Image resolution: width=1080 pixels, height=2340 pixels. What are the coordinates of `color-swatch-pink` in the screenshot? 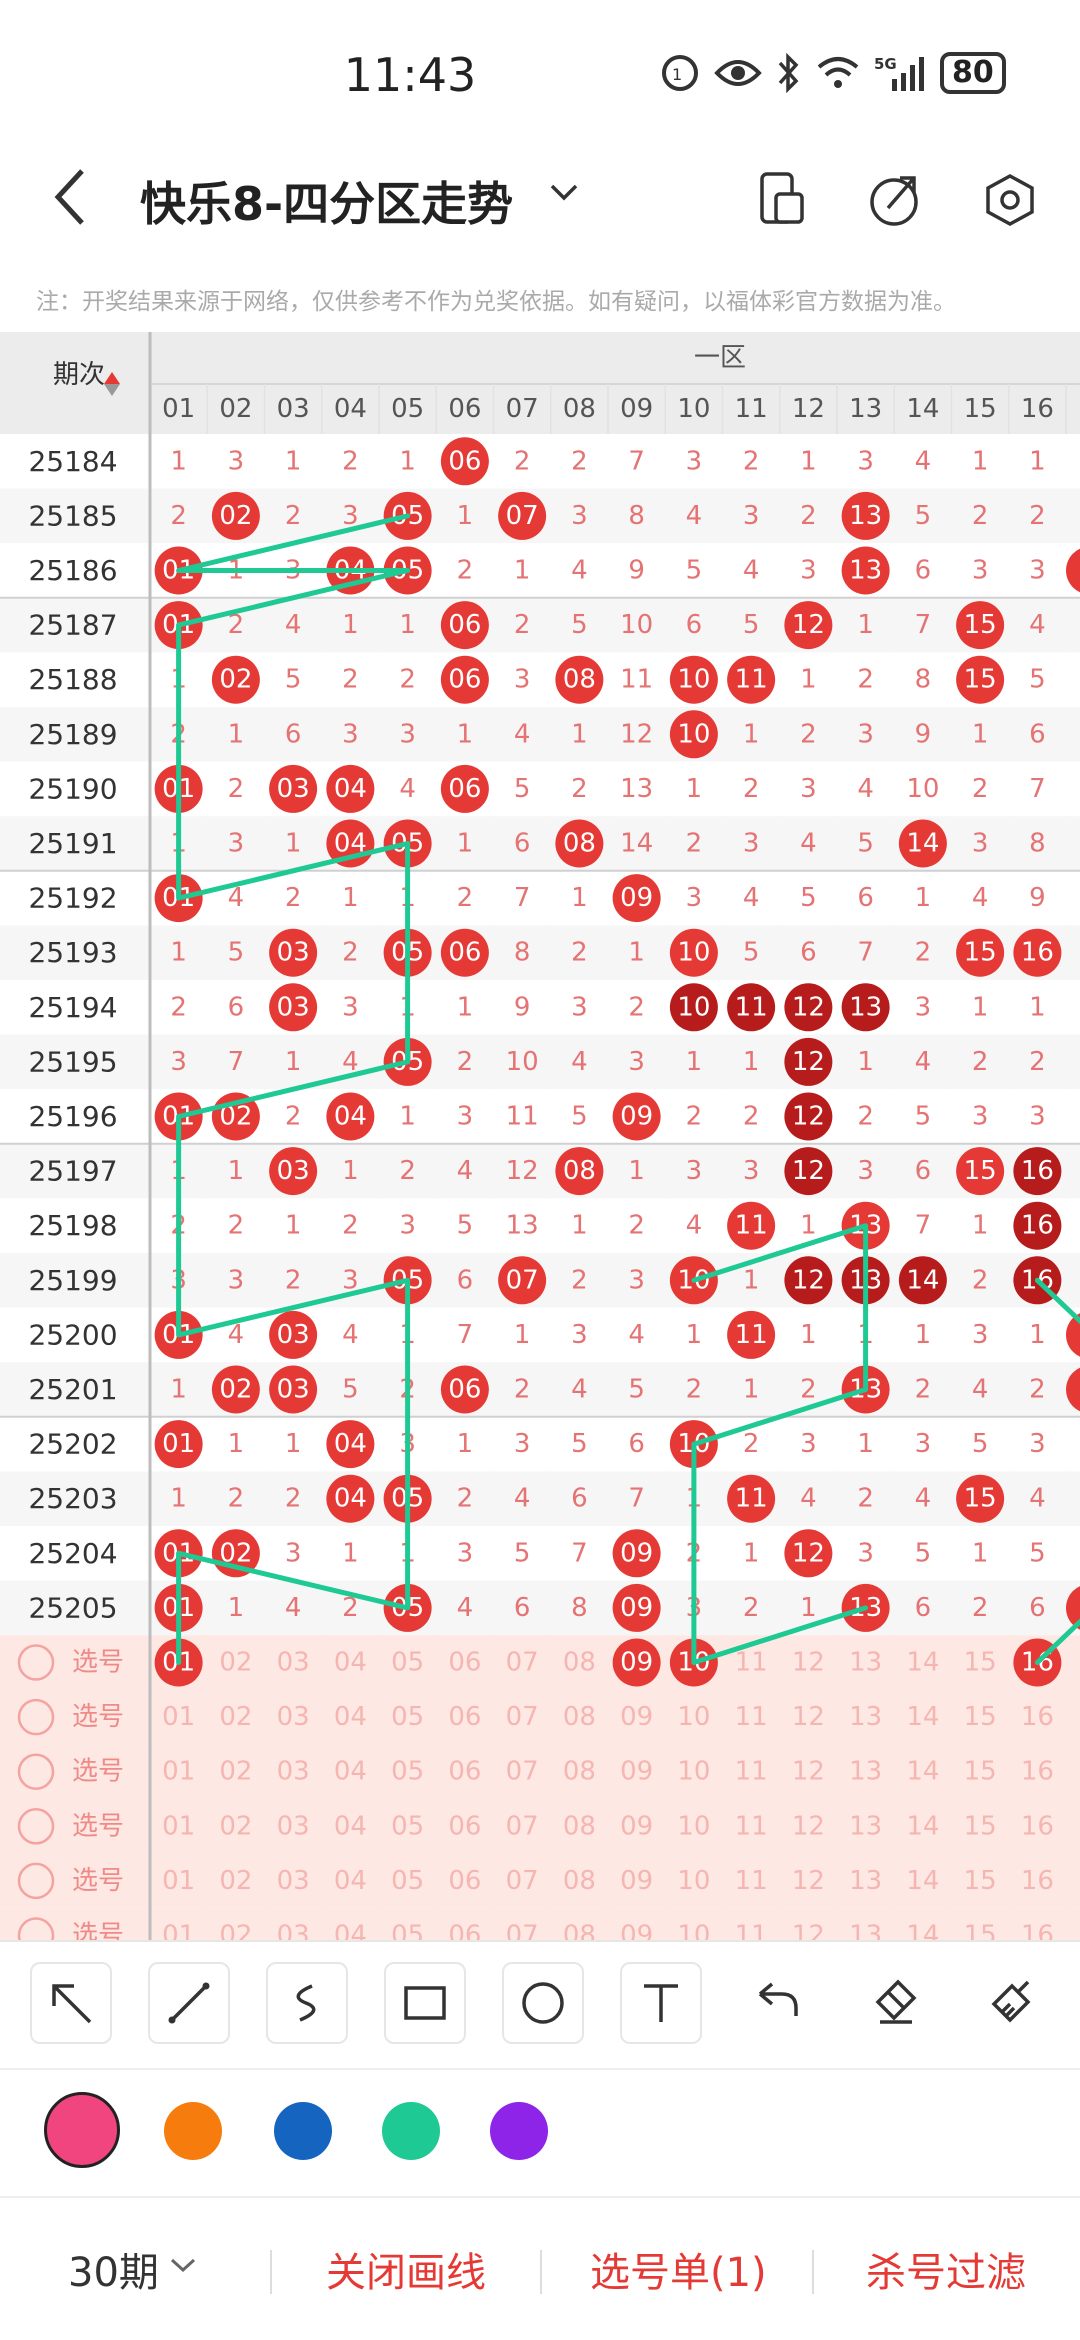 It's located at (82, 2130).